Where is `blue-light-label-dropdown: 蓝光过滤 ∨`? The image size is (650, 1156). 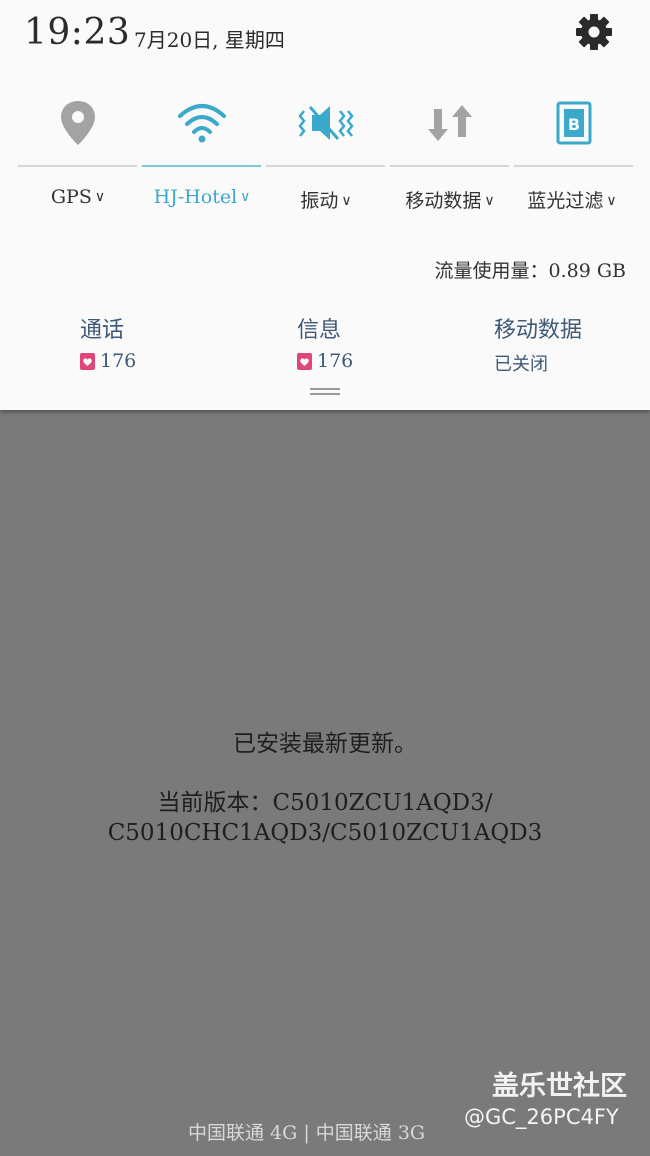
blue-light-label-dropdown: 蓝光过滤 ∨ is located at coordinates (572, 199).